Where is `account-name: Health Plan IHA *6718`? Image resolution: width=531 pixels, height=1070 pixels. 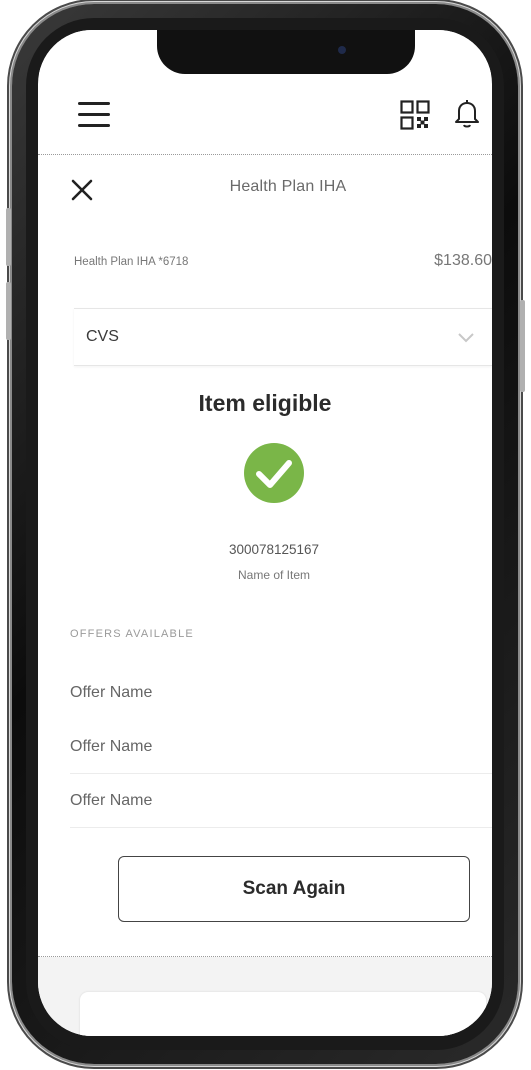 account-name: Health Plan IHA *6718 is located at coordinates (131, 262).